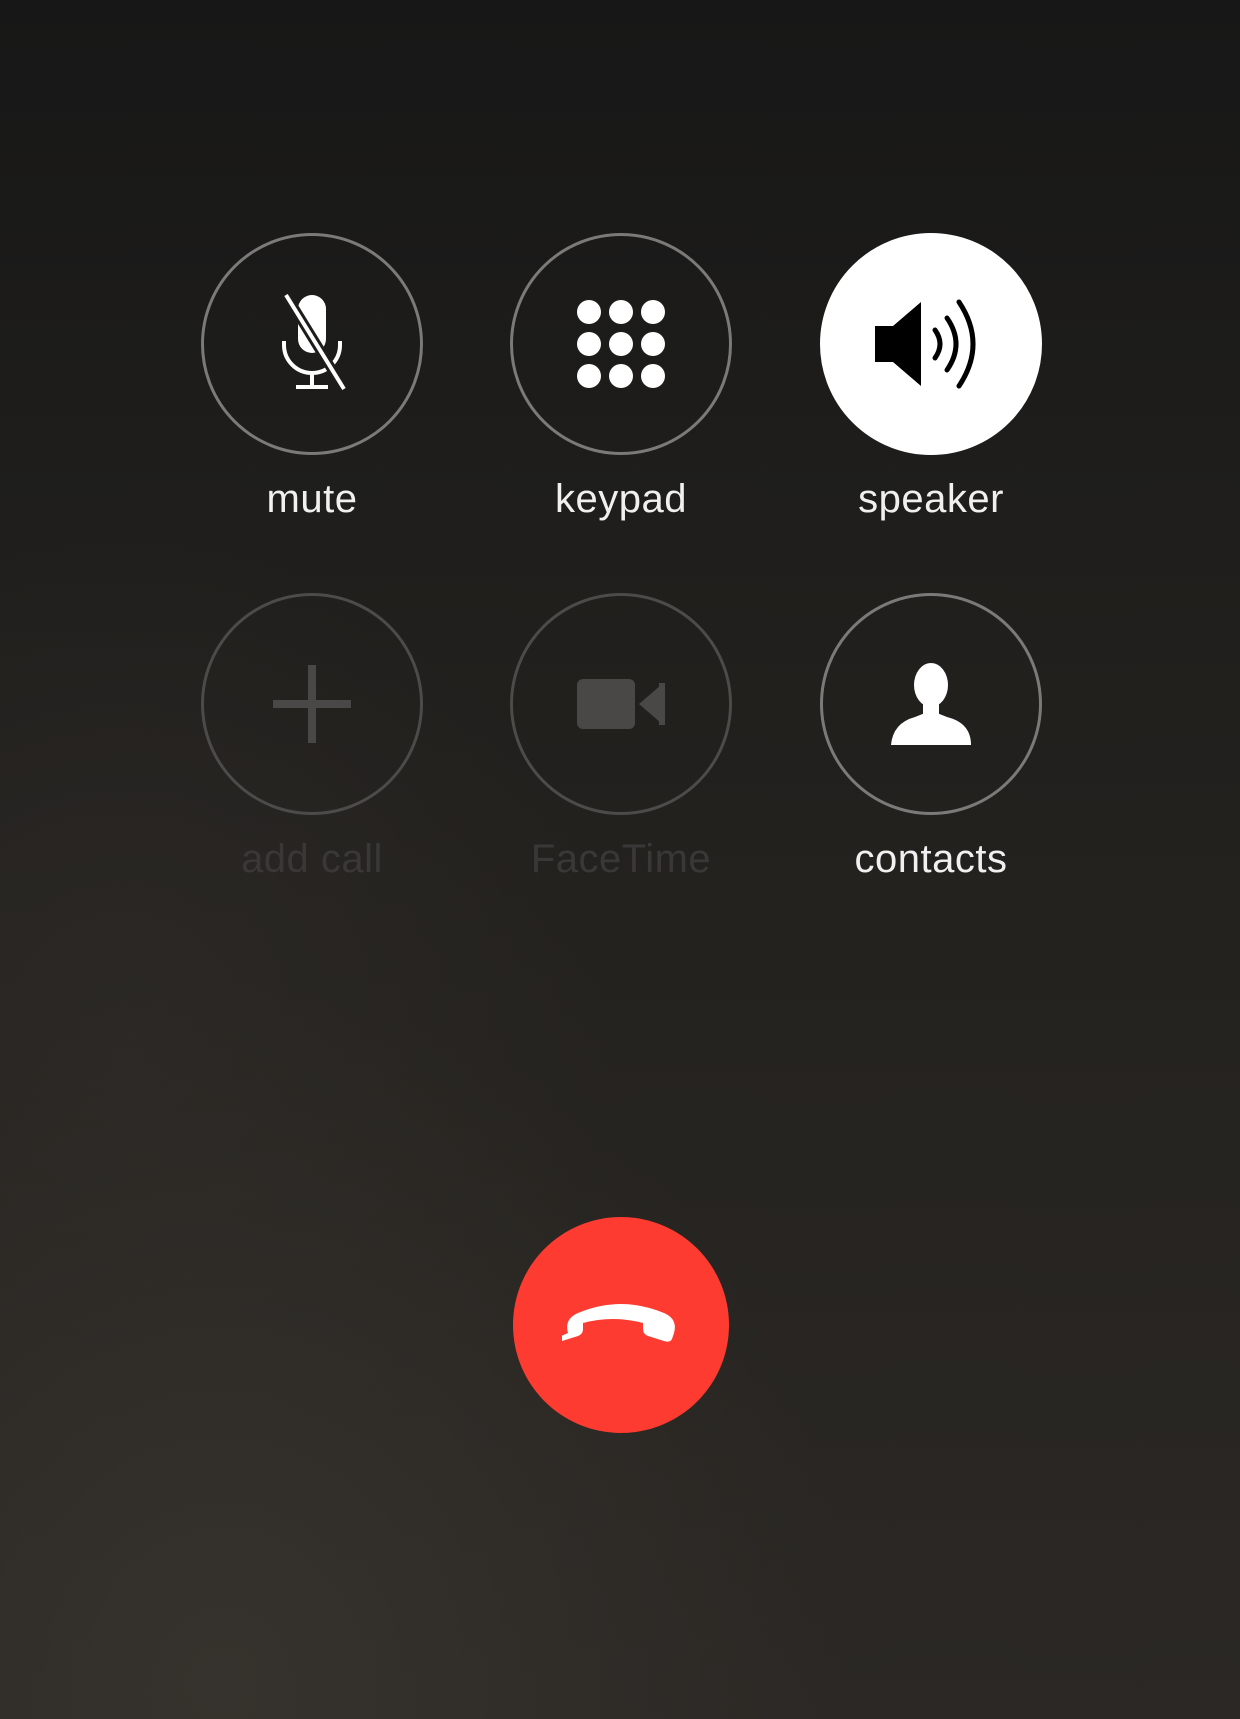 Image resolution: width=1240 pixels, height=1719 pixels. Describe the element at coordinates (931, 859) in the screenshot. I see `contacts-label: contacts` at that location.